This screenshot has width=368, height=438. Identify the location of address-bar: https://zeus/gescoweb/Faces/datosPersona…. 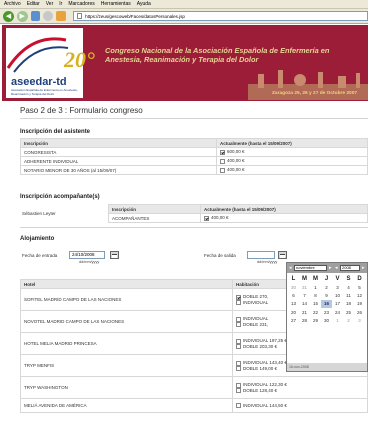
(220, 16).